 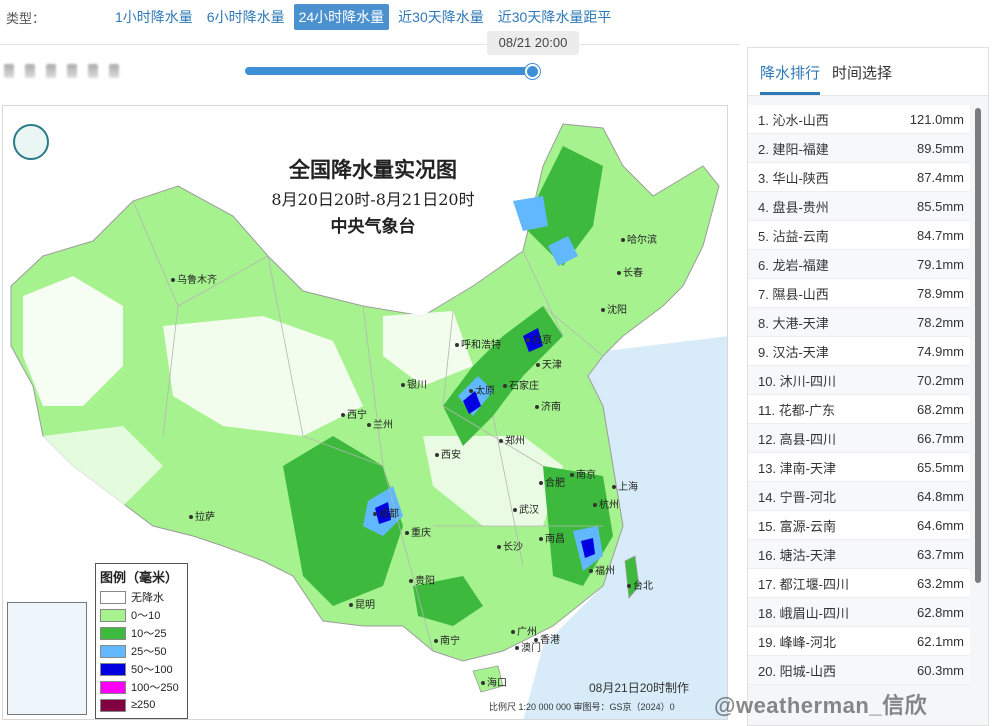 What do you see at coordinates (72, 71) in the screenshot?
I see `first-frame-icon` at bounding box center [72, 71].